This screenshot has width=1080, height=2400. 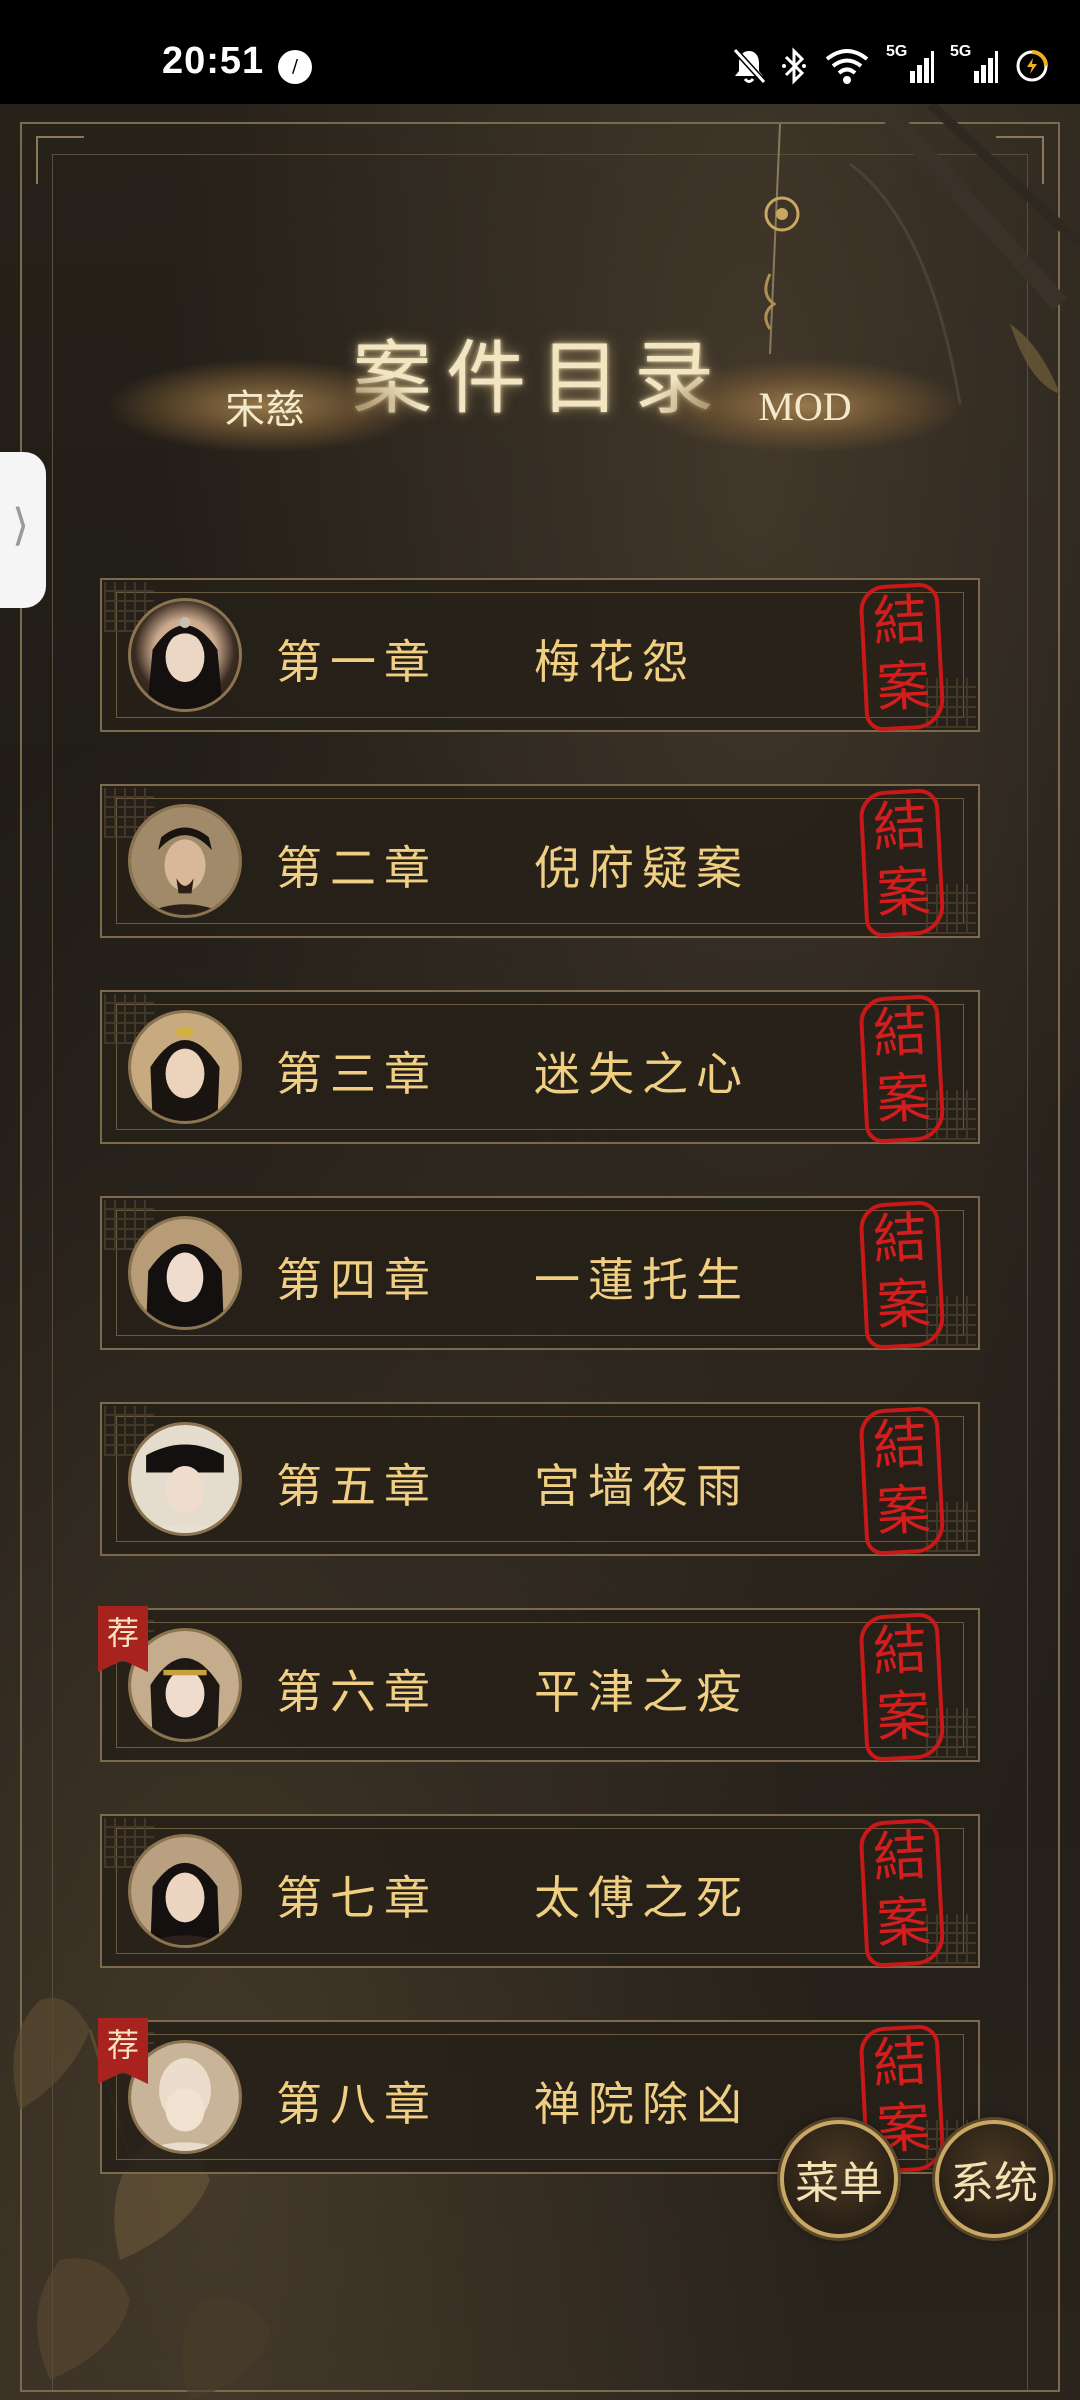 What do you see at coordinates (357, 1074) in the screenshot?
I see `chapter-number: 第三章` at bounding box center [357, 1074].